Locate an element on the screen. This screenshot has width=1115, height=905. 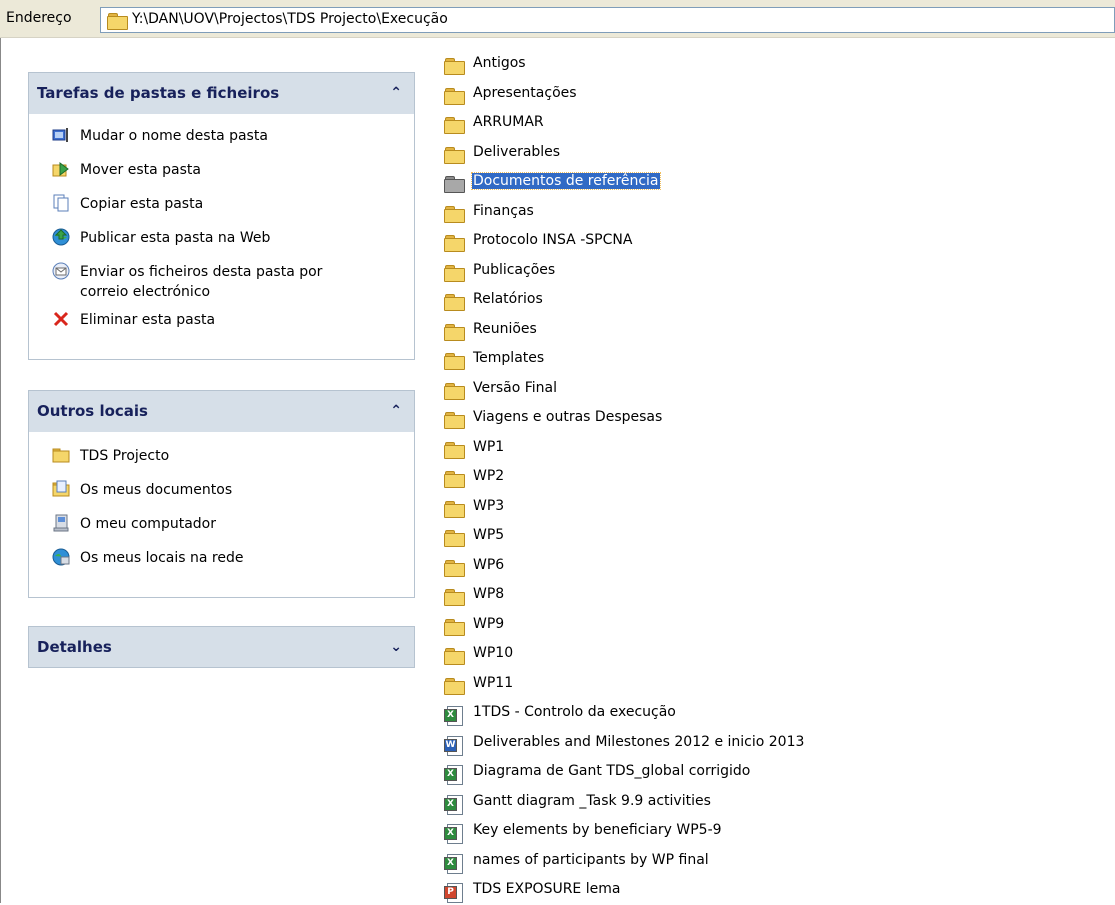
place-tds-projecto: TDS Projecto is located at coordinates (111, 456).